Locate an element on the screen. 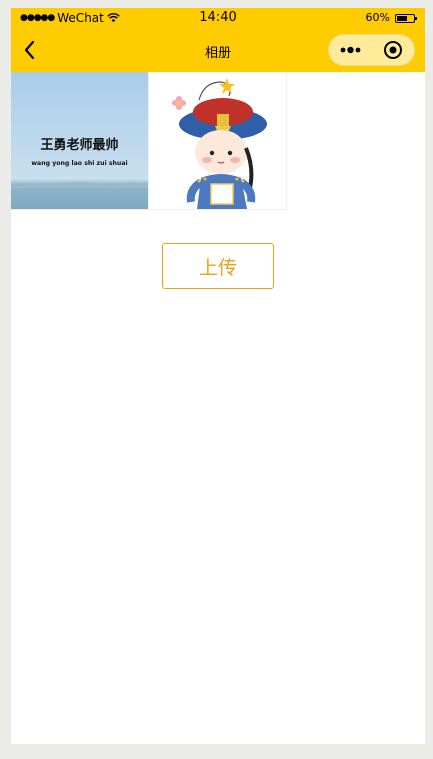  more-dots-icon is located at coordinates (352, 50).